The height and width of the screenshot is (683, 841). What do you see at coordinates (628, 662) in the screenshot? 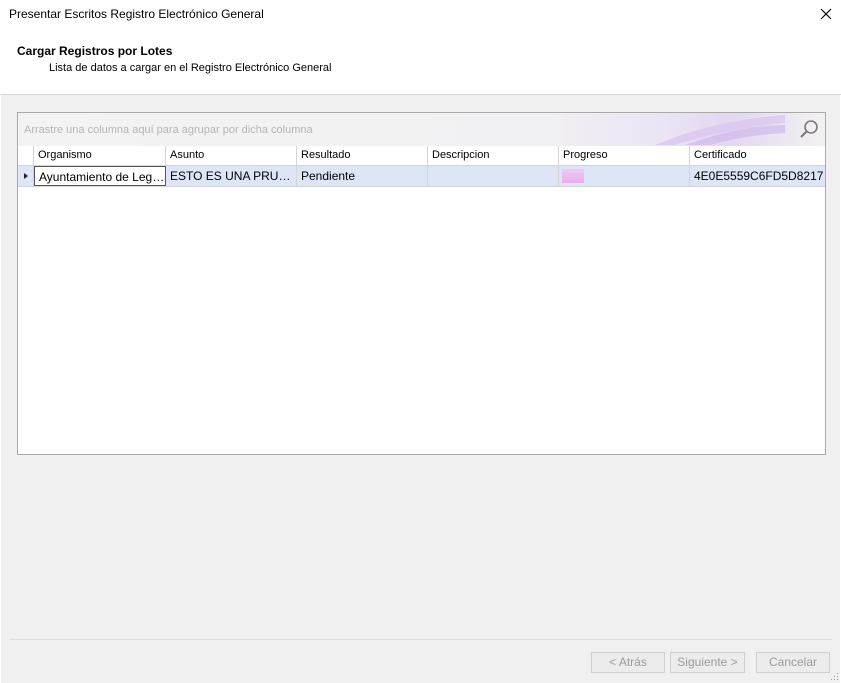
I see `back-button: < Atrás` at bounding box center [628, 662].